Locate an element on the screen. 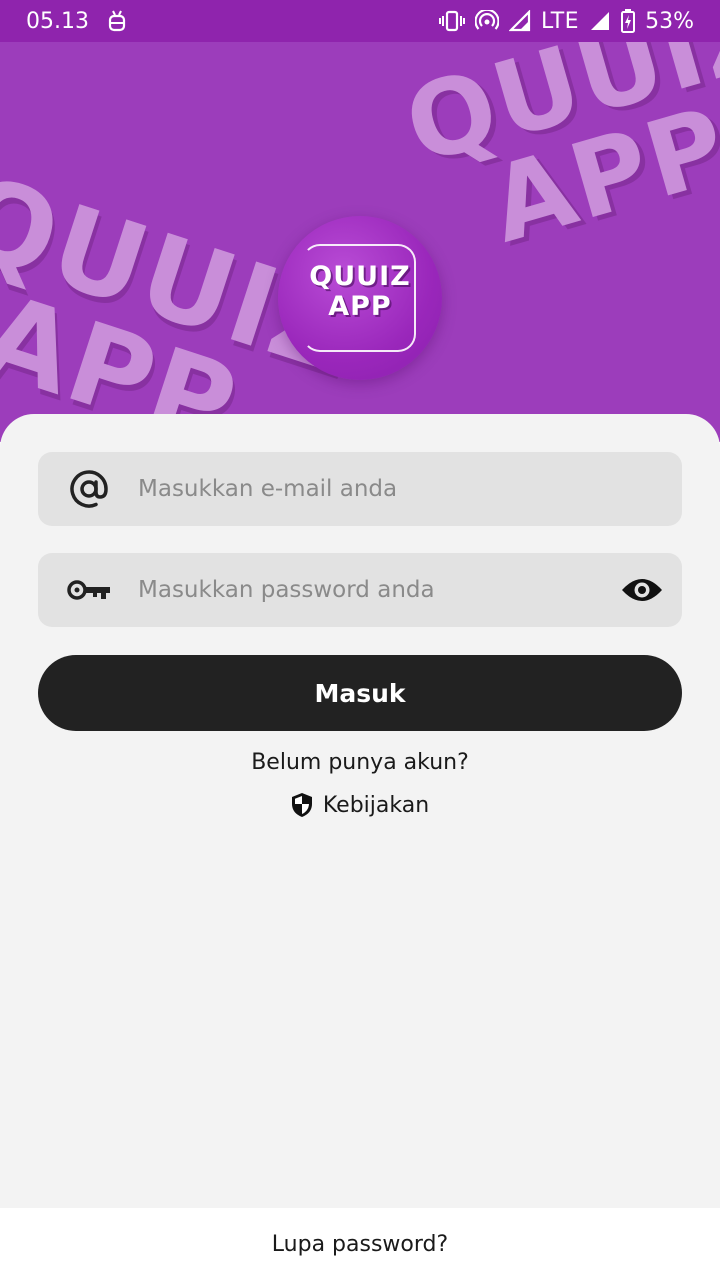 Image resolution: width=720 pixels, height=1280 pixels. email-input is located at coordinates (378, 489).